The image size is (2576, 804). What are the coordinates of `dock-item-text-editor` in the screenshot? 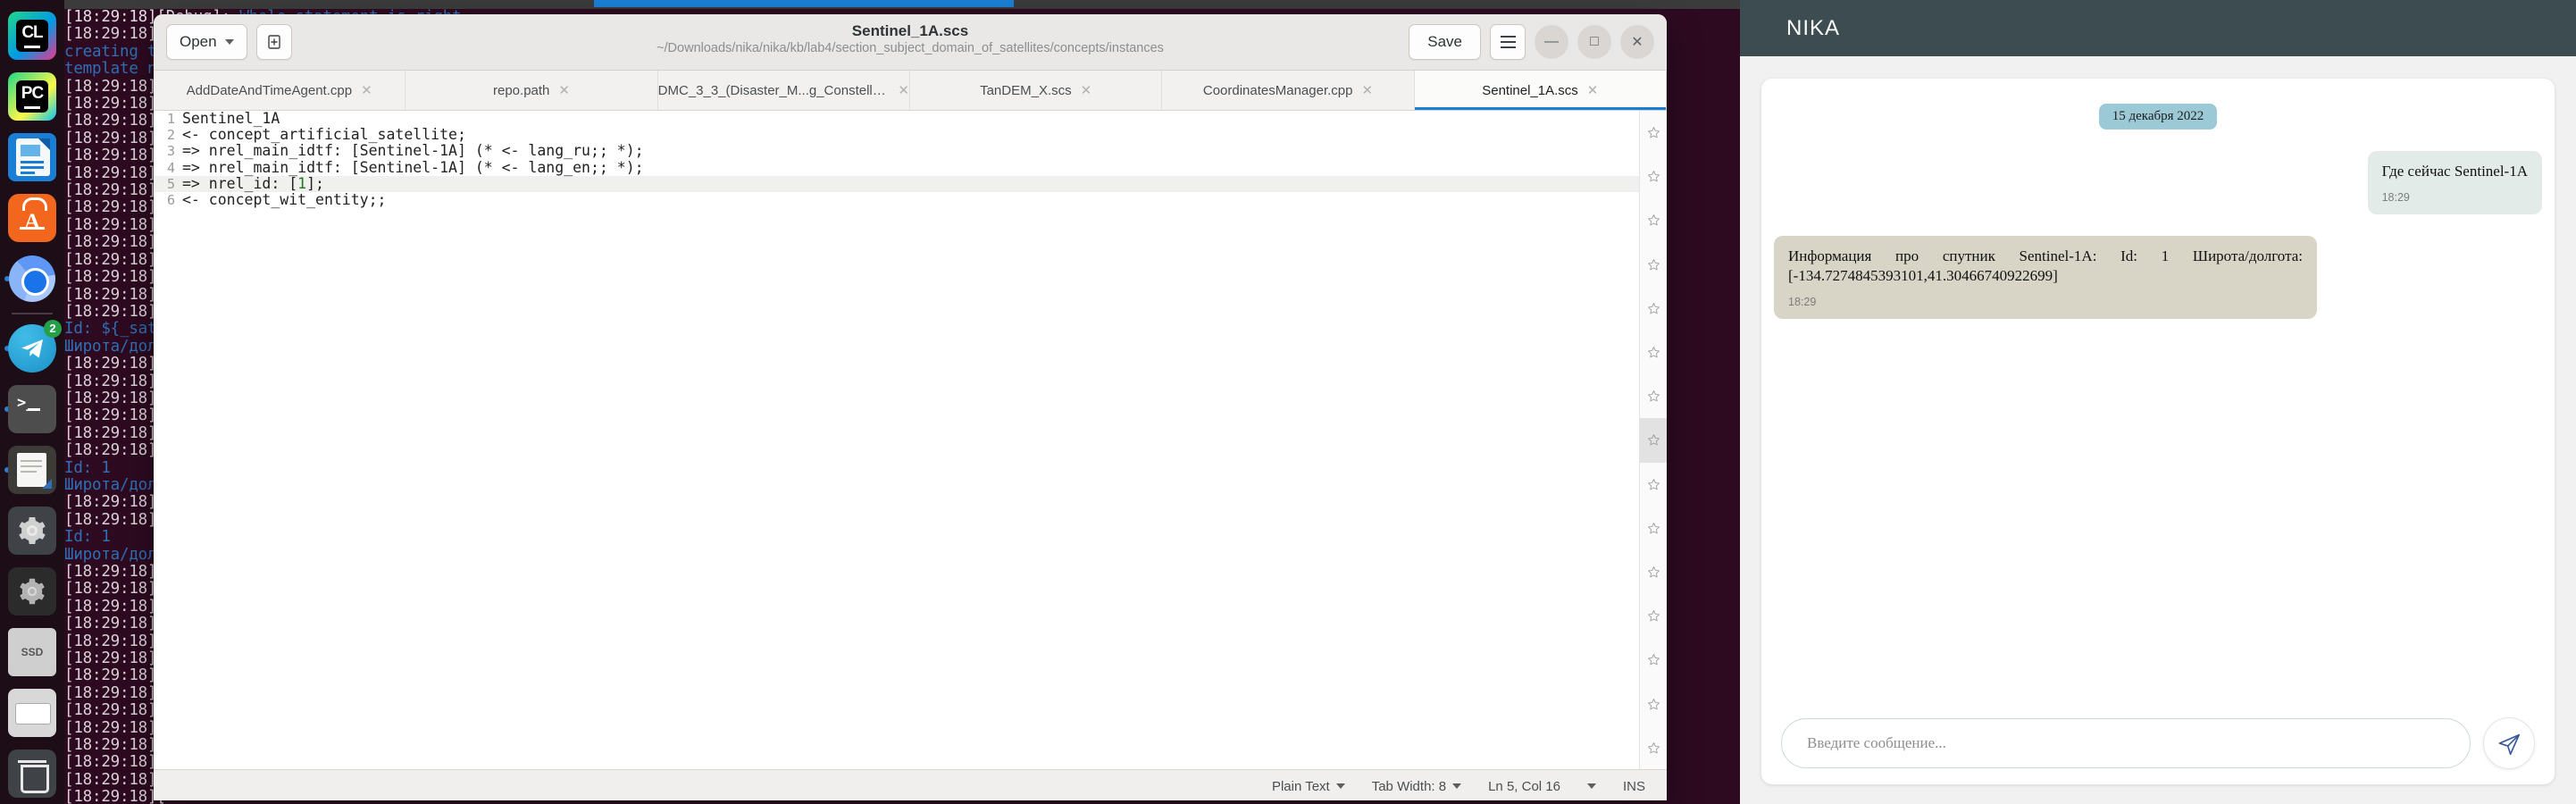 It's located at (32, 470).